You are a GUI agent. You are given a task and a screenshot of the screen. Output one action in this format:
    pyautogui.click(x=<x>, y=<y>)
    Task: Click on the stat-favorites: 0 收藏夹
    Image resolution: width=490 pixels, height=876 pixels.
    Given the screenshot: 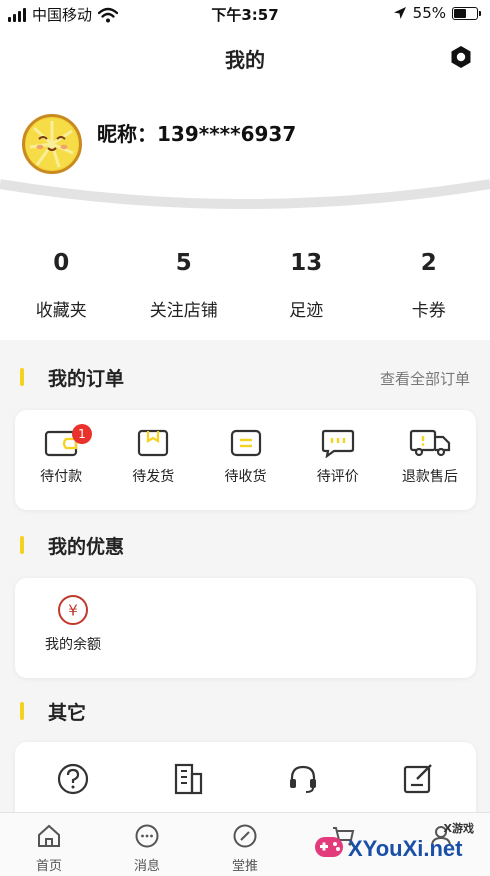 What is the action you would take?
    pyautogui.click(x=61, y=276)
    